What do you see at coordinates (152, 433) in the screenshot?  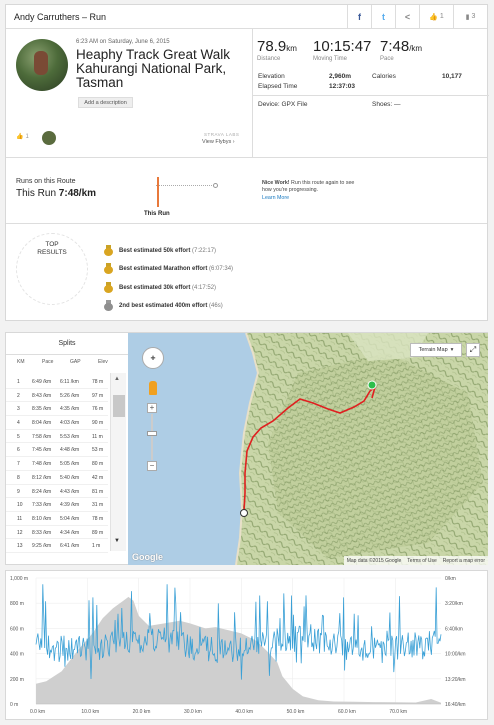 I see `zoom-slider-knob` at bounding box center [152, 433].